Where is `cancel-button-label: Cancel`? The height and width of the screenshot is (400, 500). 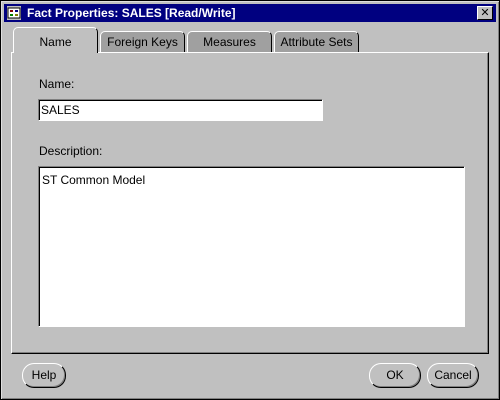
cancel-button-label: Cancel is located at coordinates (453, 375).